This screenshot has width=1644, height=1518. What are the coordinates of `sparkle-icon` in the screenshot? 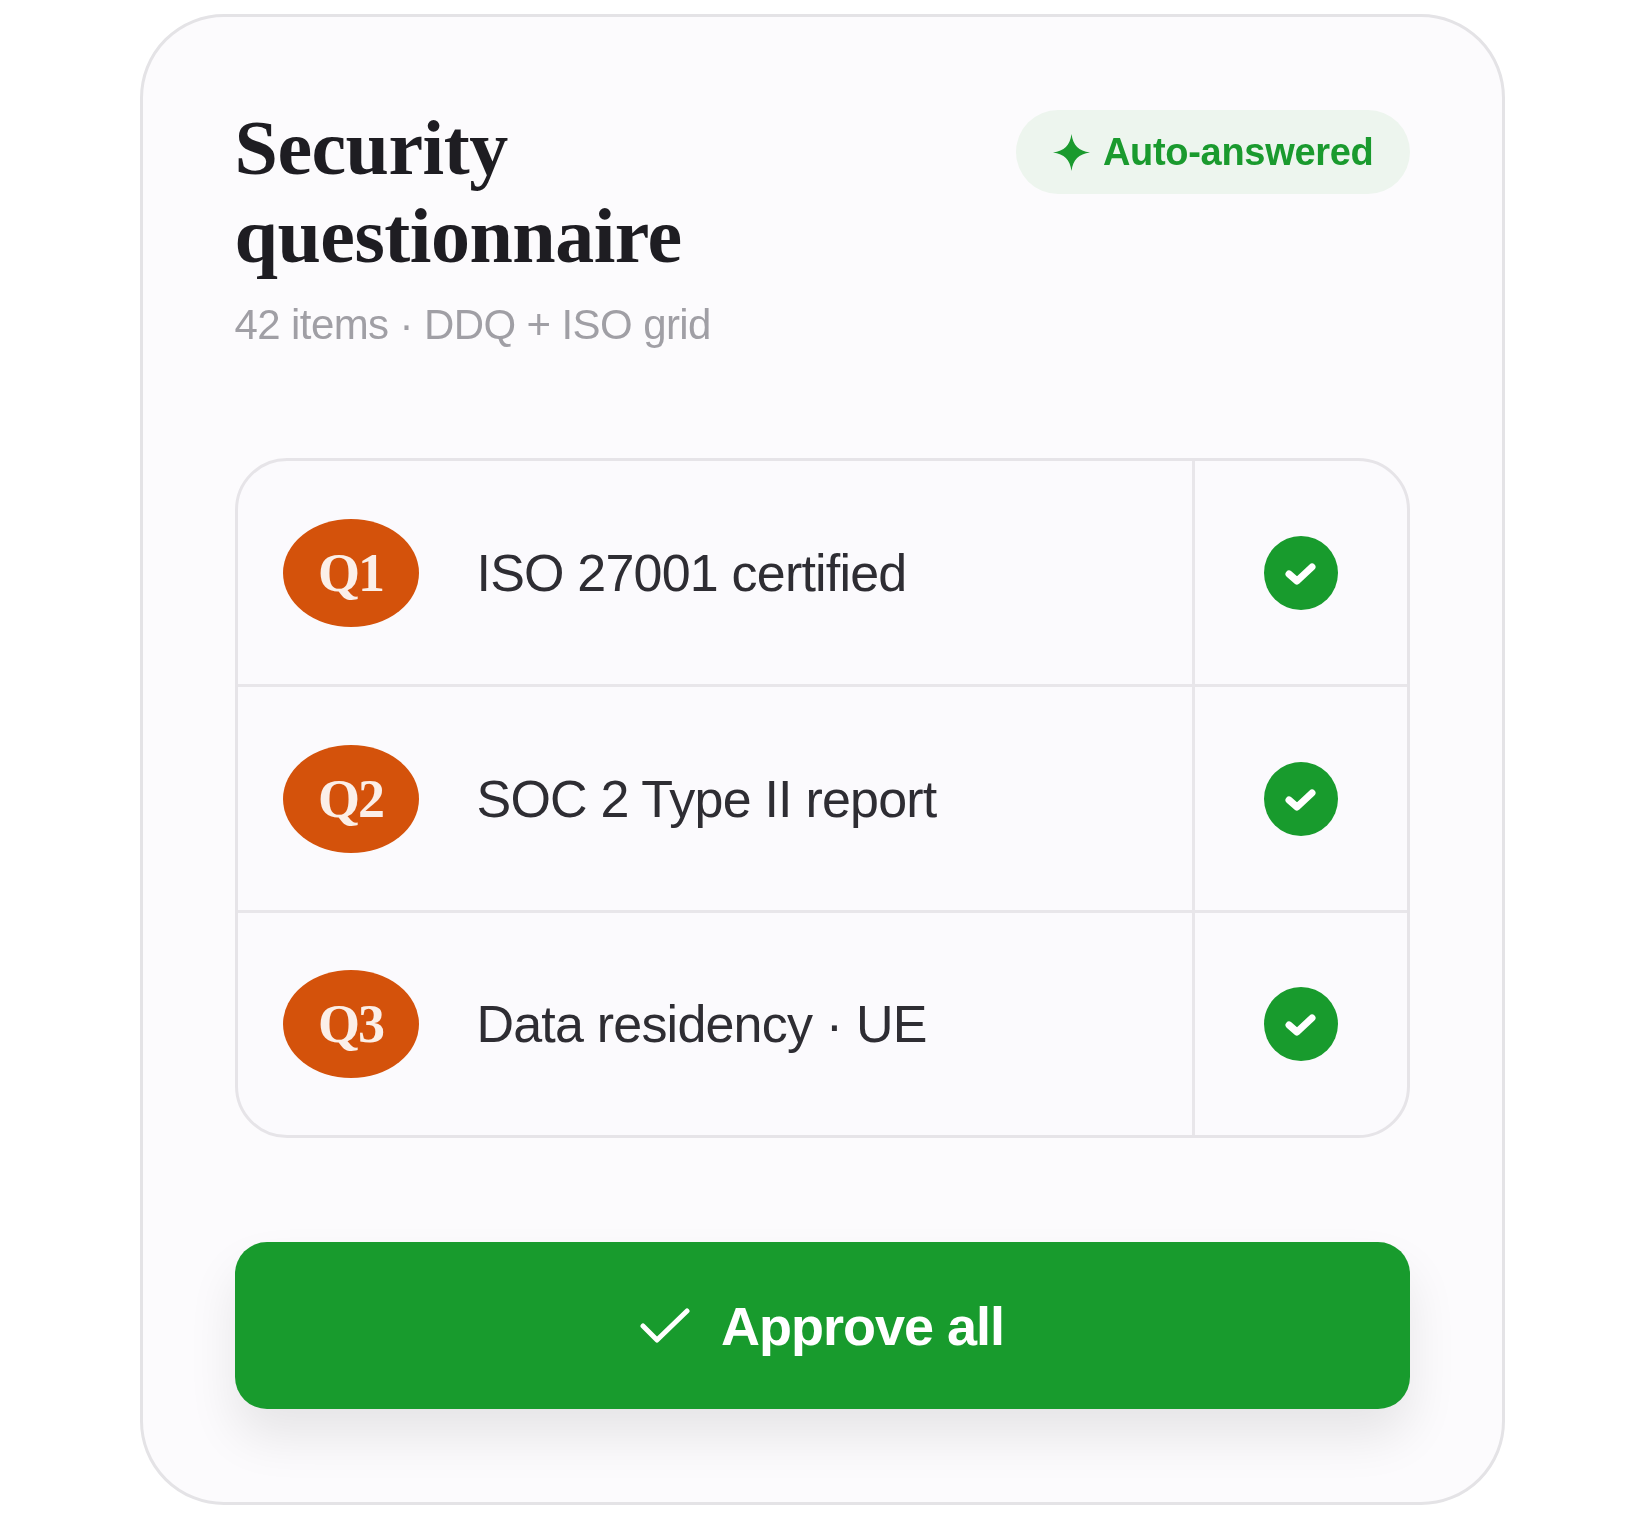 It's located at (1071, 152).